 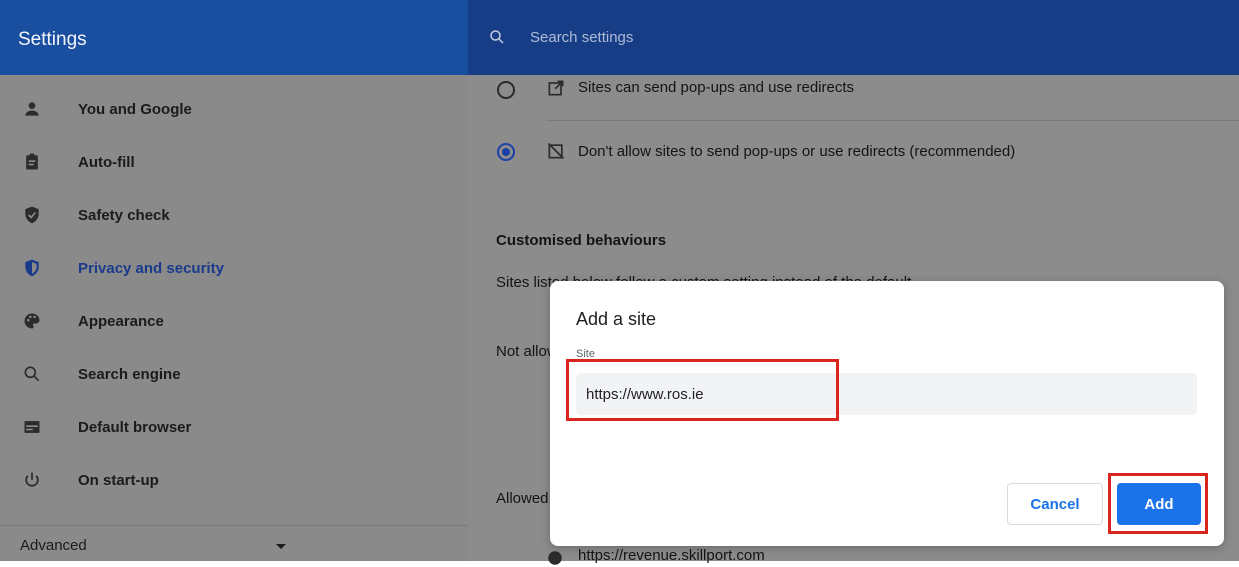 What do you see at coordinates (32, 427) in the screenshot?
I see `browser-icon` at bounding box center [32, 427].